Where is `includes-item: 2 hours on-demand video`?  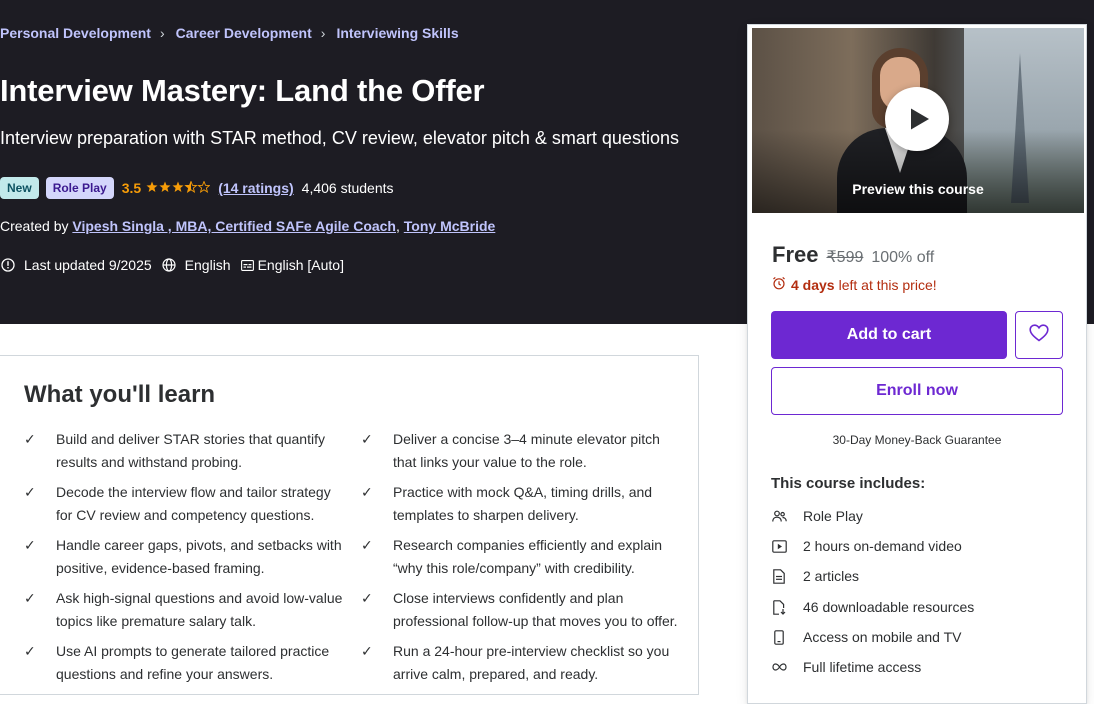
includes-item: 2 hours on-demand video is located at coordinates (866, 546).